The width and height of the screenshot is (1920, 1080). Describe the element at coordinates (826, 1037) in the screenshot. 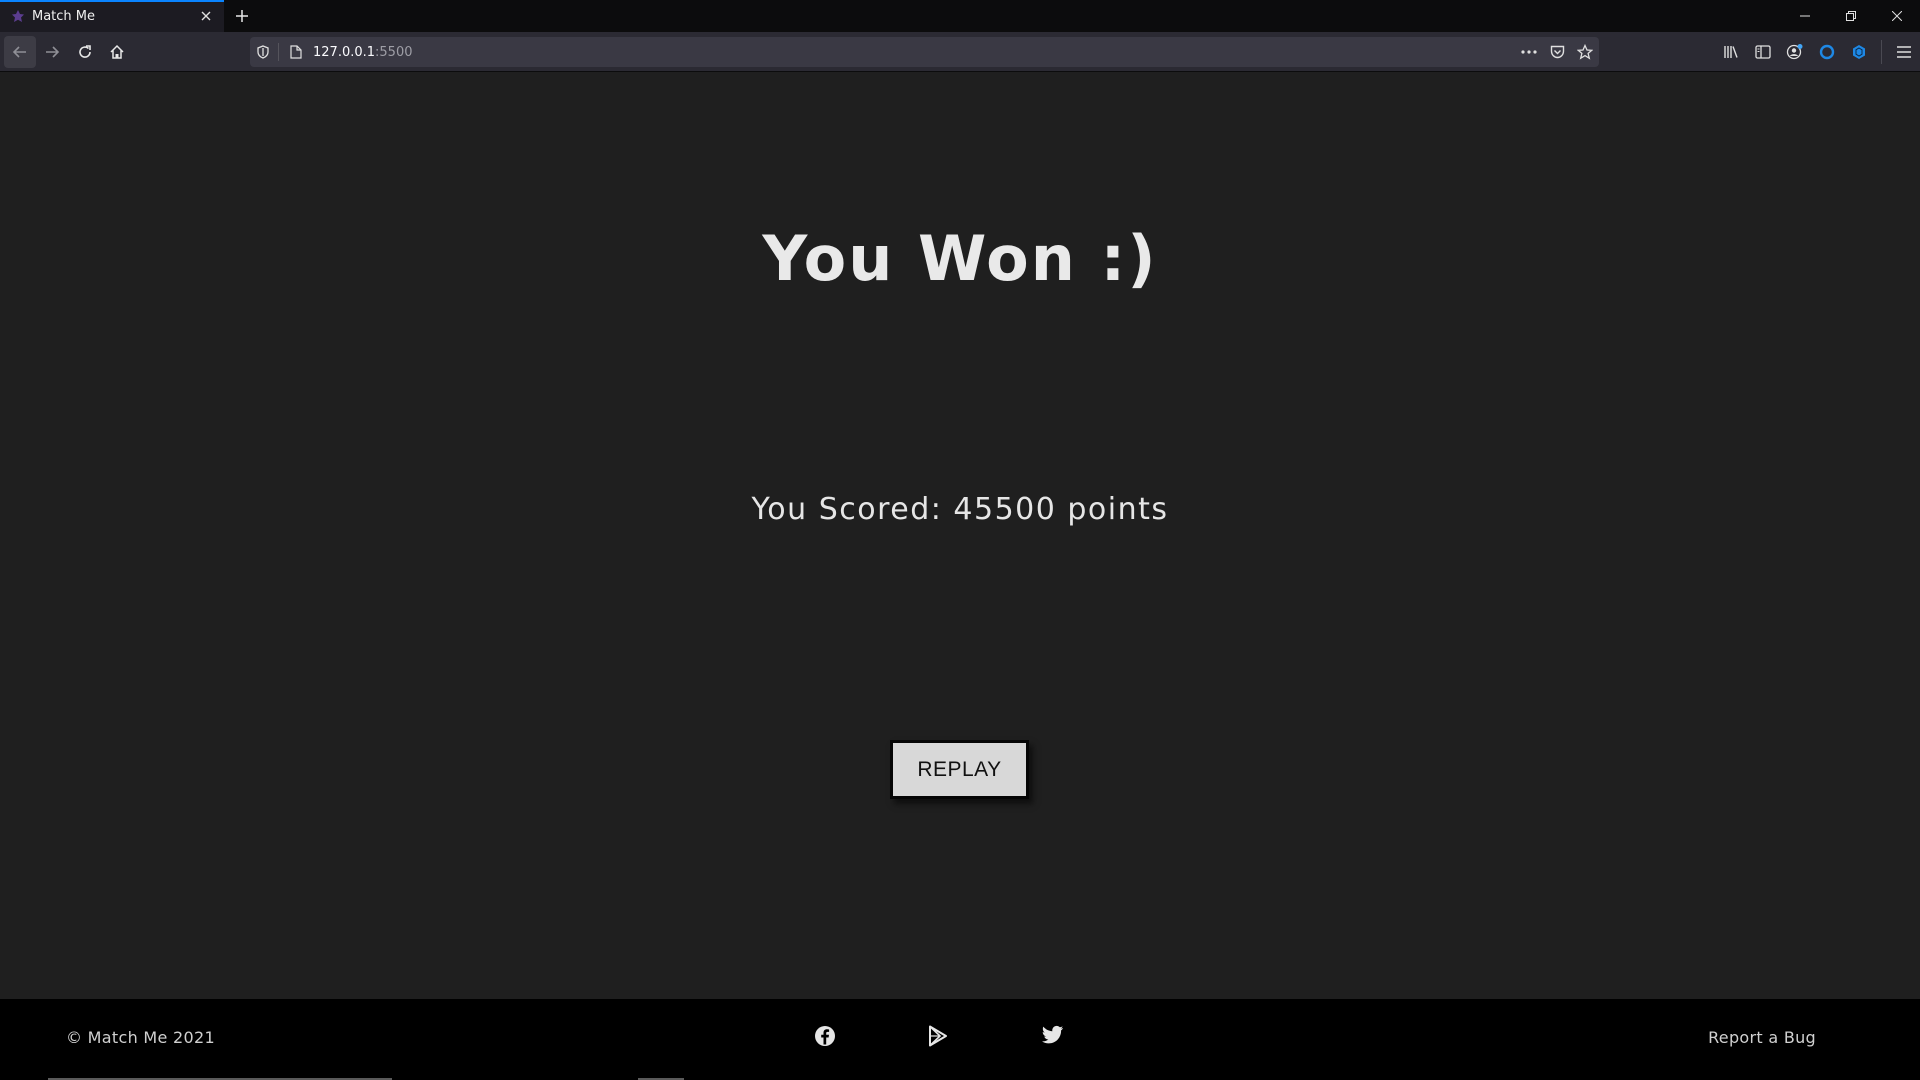

I see `facebook-icon` at that location.